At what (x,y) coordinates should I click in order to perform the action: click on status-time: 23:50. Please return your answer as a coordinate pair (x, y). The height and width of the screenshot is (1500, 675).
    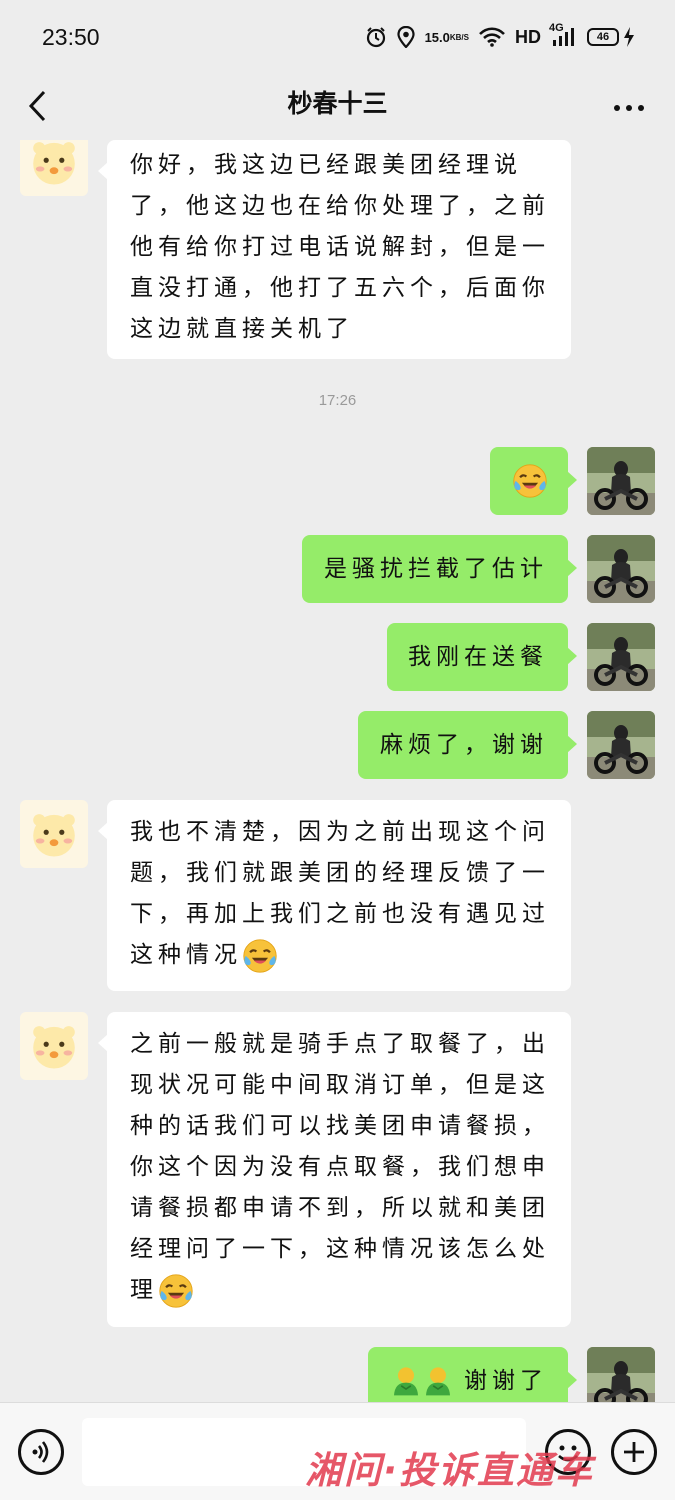
    Looking at the image, I should click on (71, 37).